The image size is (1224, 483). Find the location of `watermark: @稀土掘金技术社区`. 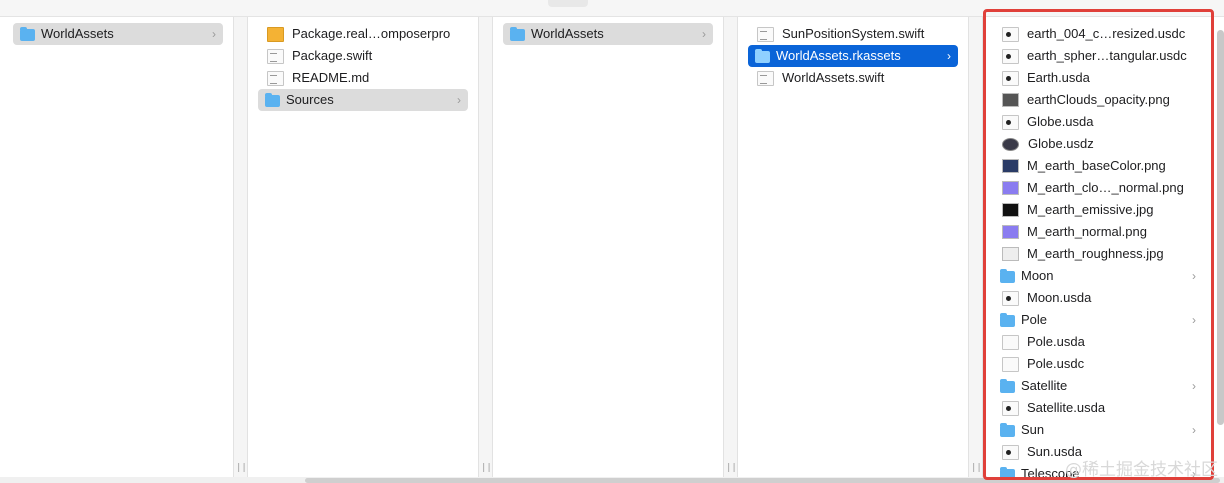

watermark: @稀土掘金技术社区 is located at coordinates (1141, 470).